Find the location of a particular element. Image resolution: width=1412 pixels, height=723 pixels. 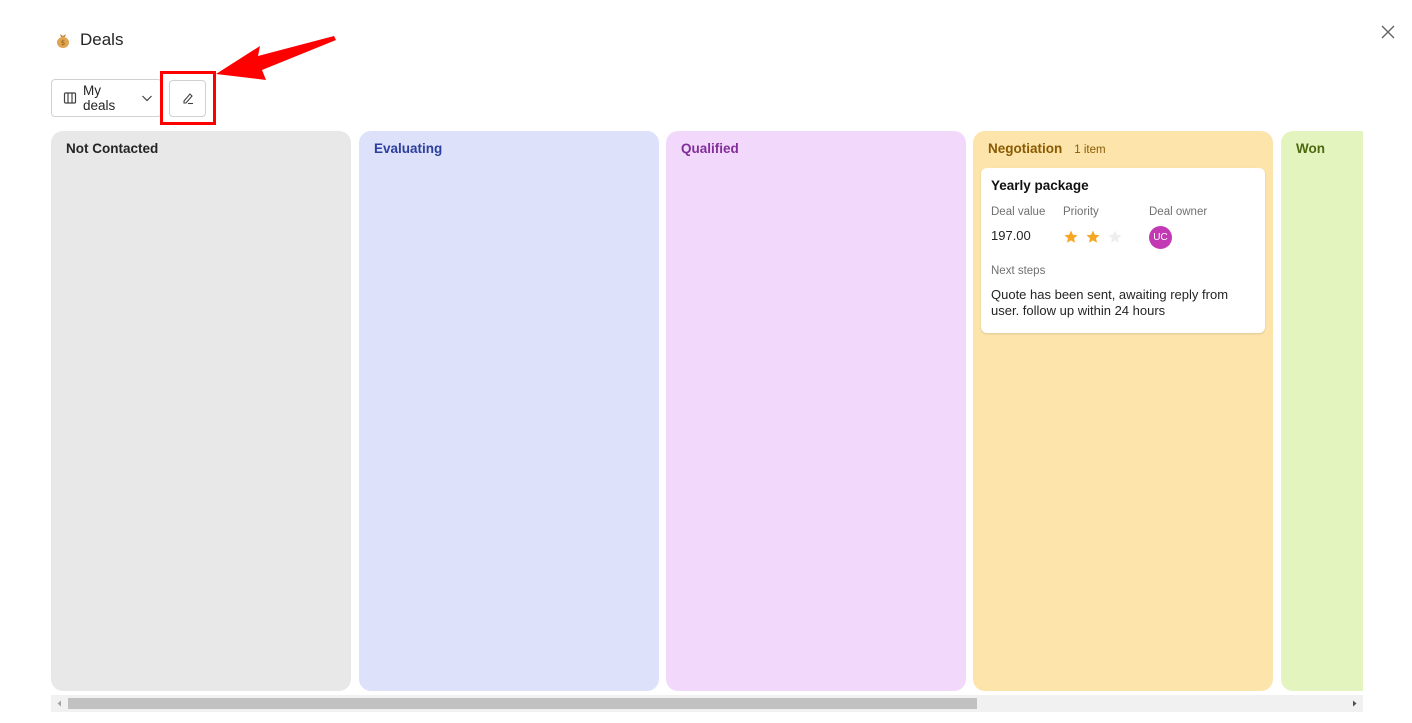

lane-title: Evaluating is located at coordinates (408, 148).